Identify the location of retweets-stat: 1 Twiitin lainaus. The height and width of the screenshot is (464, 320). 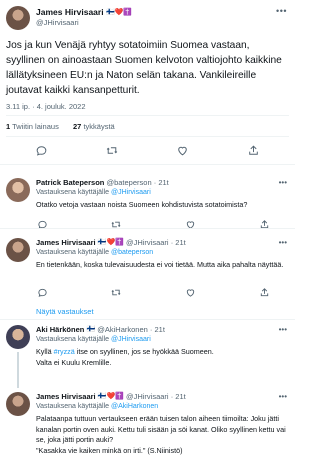
(32, 126).